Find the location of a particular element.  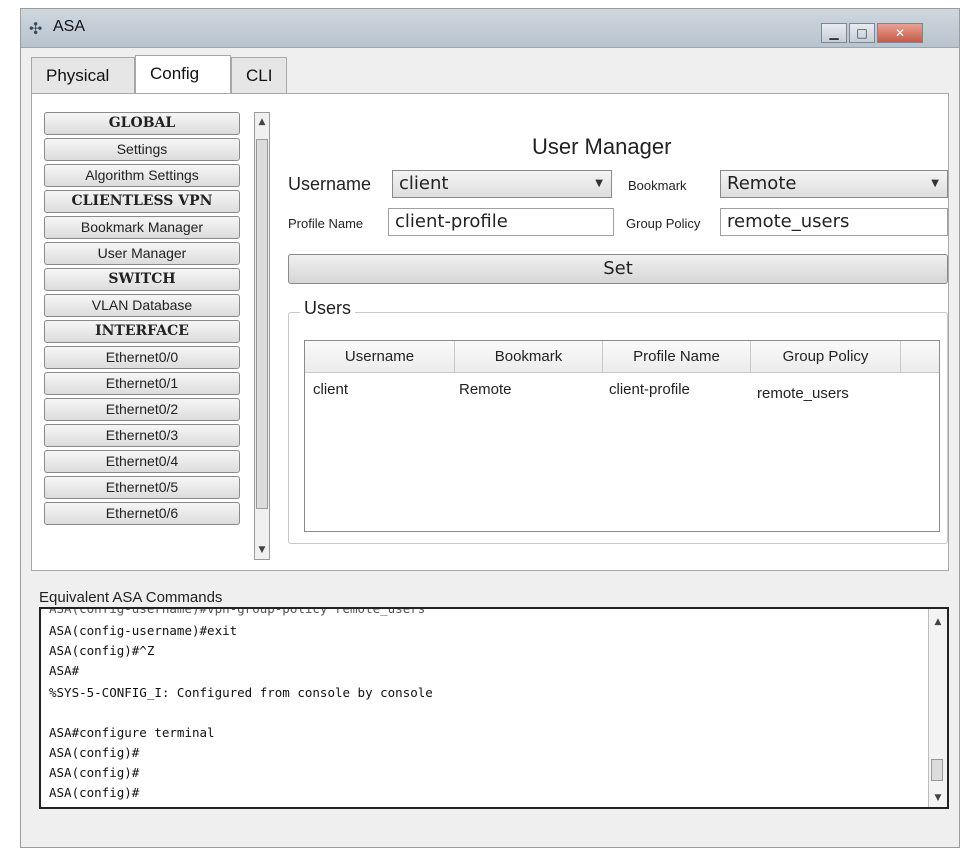

sidebar-item-user-manager: User Manager is located at coordinates (142, 253).